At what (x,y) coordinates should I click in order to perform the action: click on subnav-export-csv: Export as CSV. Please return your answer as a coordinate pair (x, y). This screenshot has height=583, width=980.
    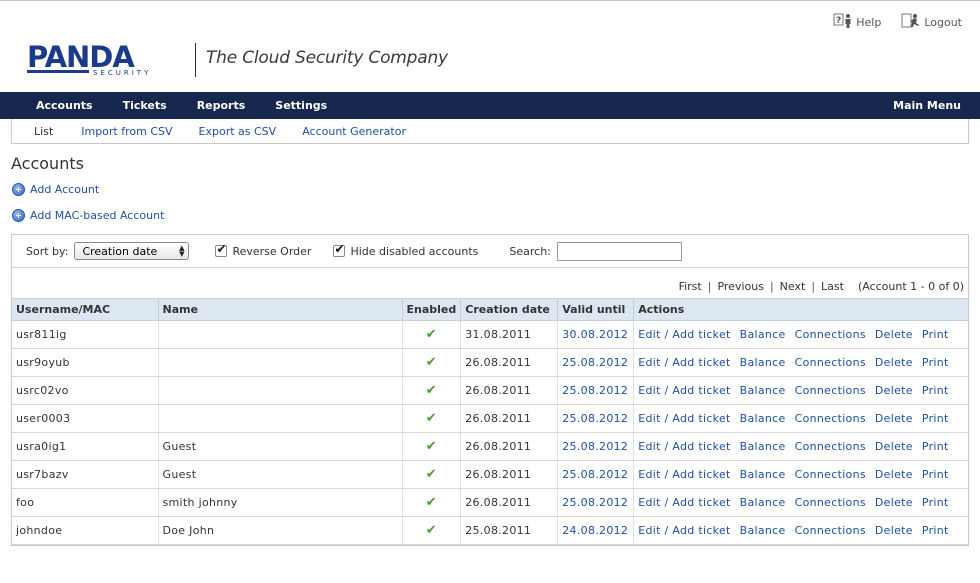
    Looking at the image, I should click on (238, 131).